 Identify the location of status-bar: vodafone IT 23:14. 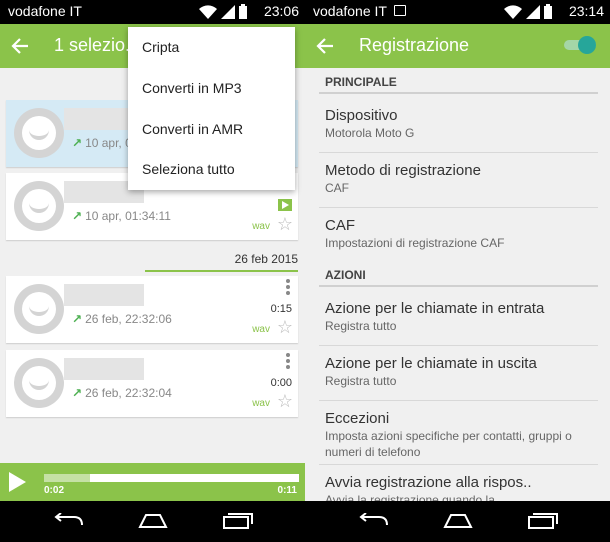
(457, 12).